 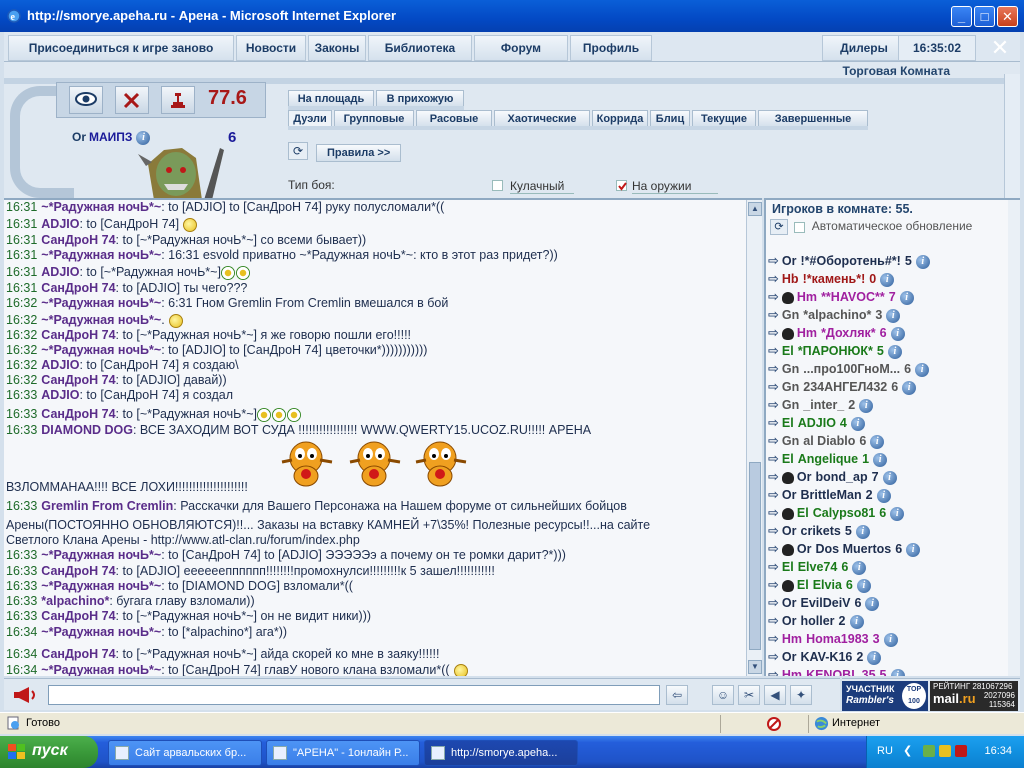 What do you see at coordinates (49, 752) in the screenshot?
I see `start-button: пуск` at bounding box center [49, 752].